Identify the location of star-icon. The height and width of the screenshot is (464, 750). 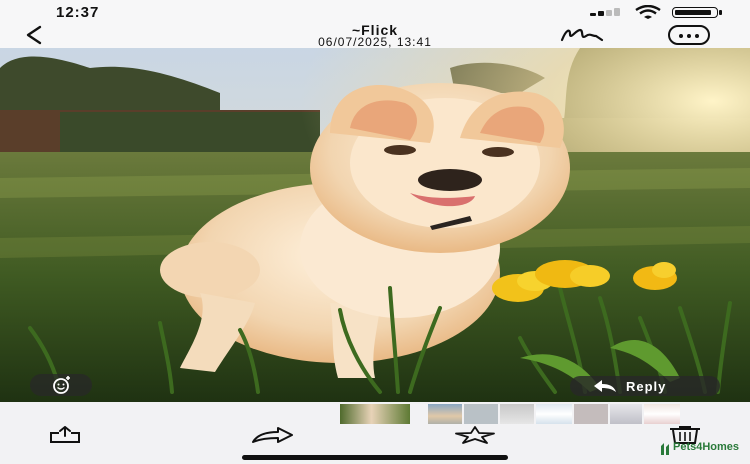
(475, 435).